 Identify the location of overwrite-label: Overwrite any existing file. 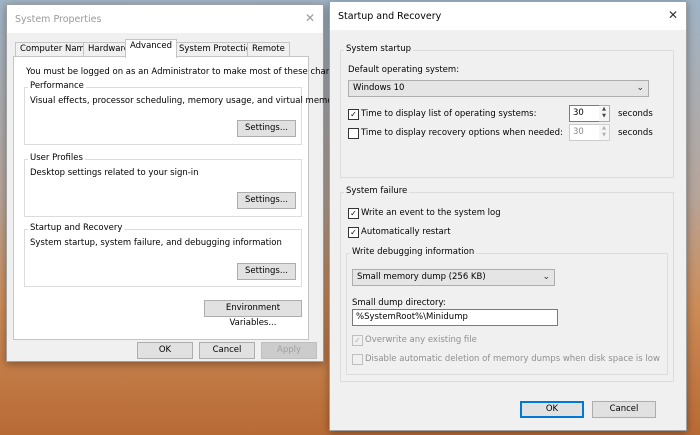
(421, 340).